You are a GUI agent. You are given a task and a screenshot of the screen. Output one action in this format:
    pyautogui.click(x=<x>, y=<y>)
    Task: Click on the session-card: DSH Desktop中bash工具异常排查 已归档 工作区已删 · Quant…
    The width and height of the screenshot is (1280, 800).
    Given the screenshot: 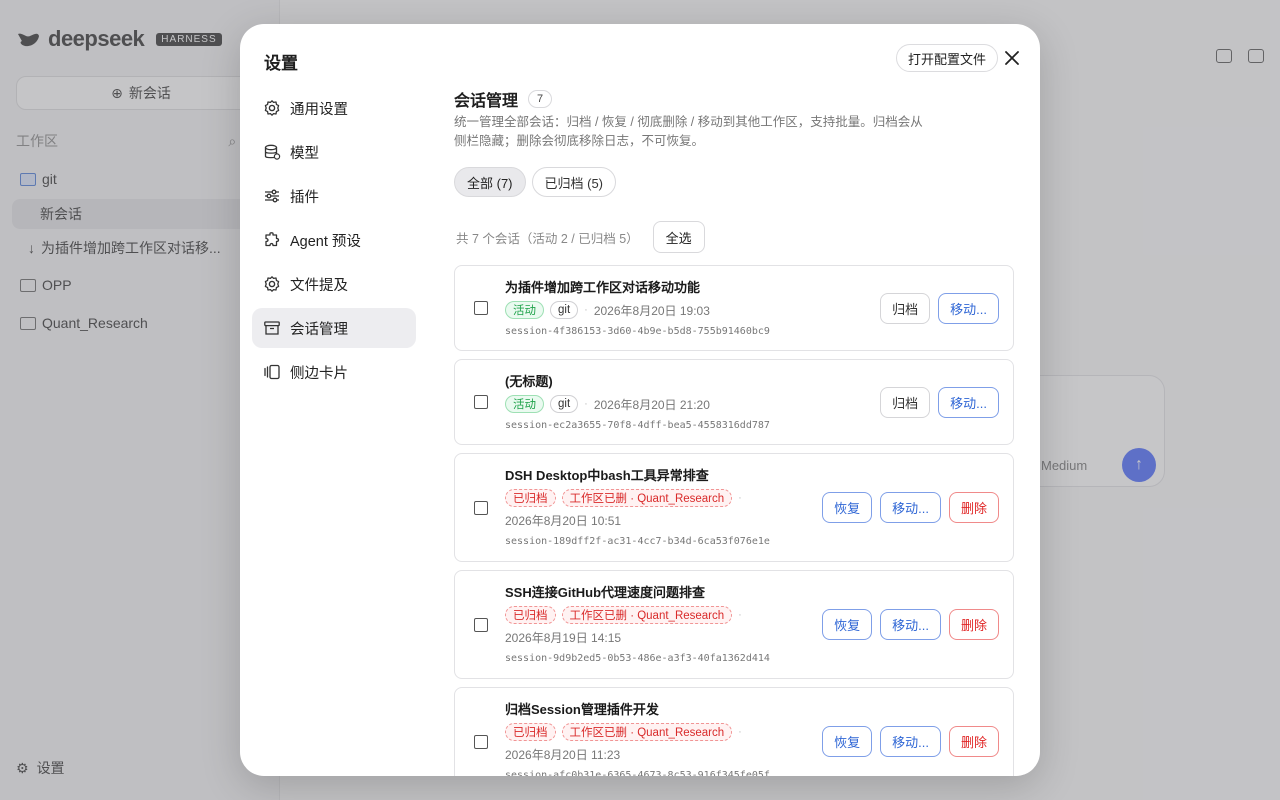 What is the action you would take?
    pyautogui.click(x=734, y=507)
    